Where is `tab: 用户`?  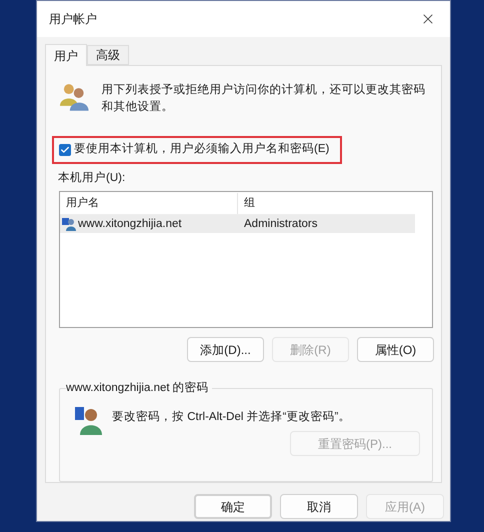
tab: 用户 is located at coordinates (66, 55).